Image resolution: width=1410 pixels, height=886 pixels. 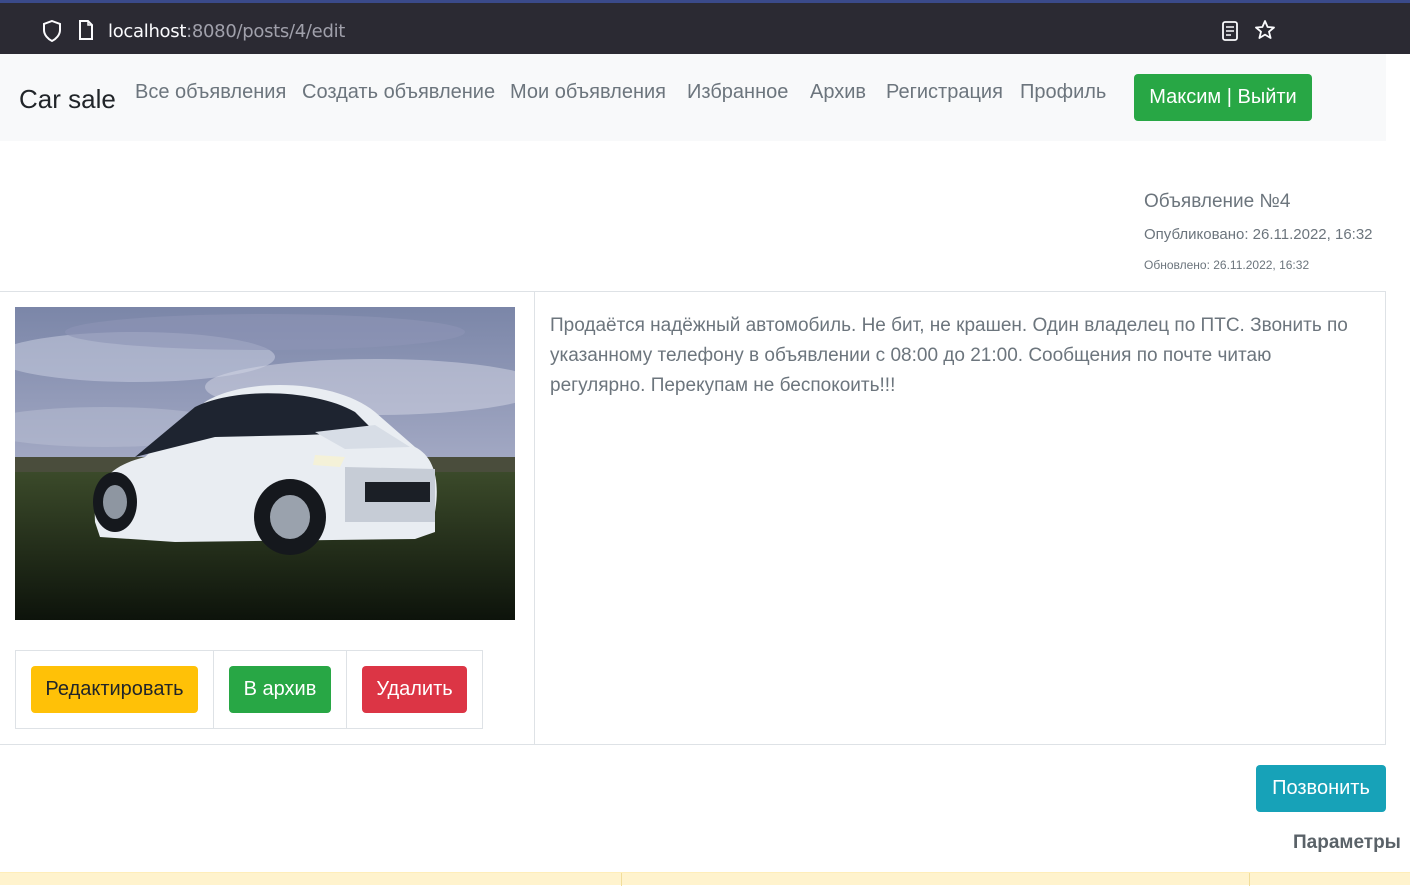 I want to click on action-buttons-table: Редактировать В архив Удалить, so click(x=249, y=689).